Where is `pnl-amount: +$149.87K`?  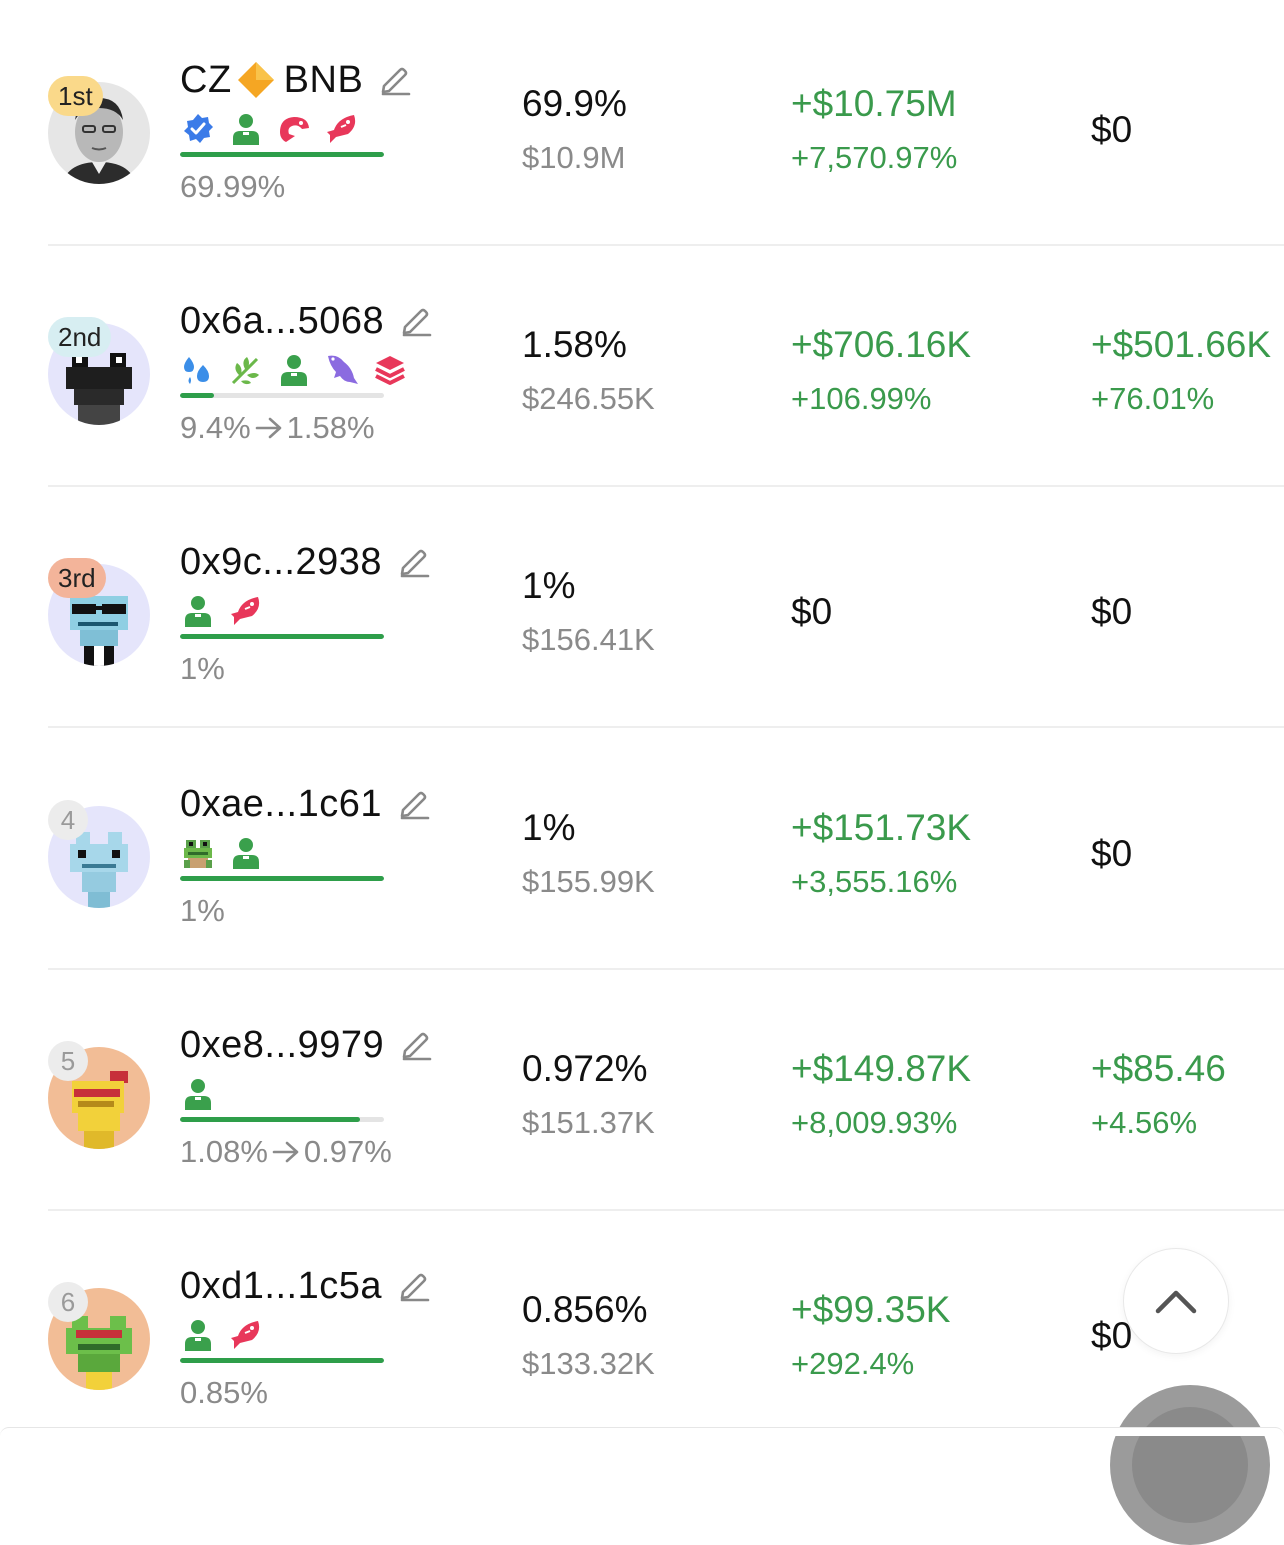
pnl-amount: +$149.87K is located at coordinates (881, 1068).